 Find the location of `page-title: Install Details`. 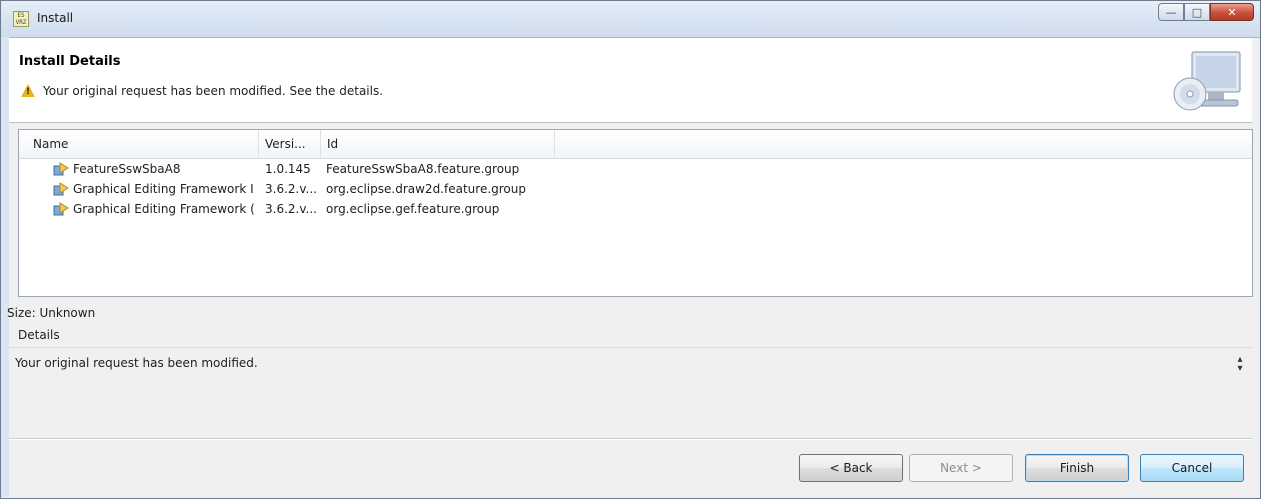

page-title: Install Details is located at coordinates (70, 61).